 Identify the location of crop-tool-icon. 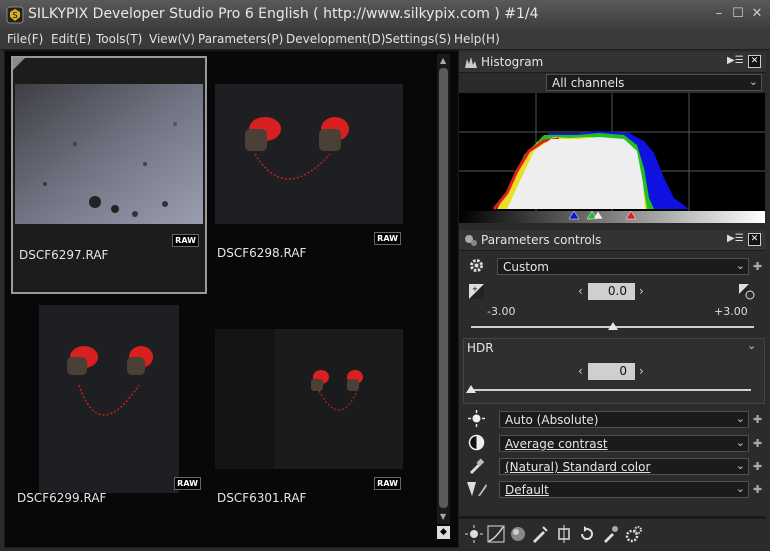
(564, 534).